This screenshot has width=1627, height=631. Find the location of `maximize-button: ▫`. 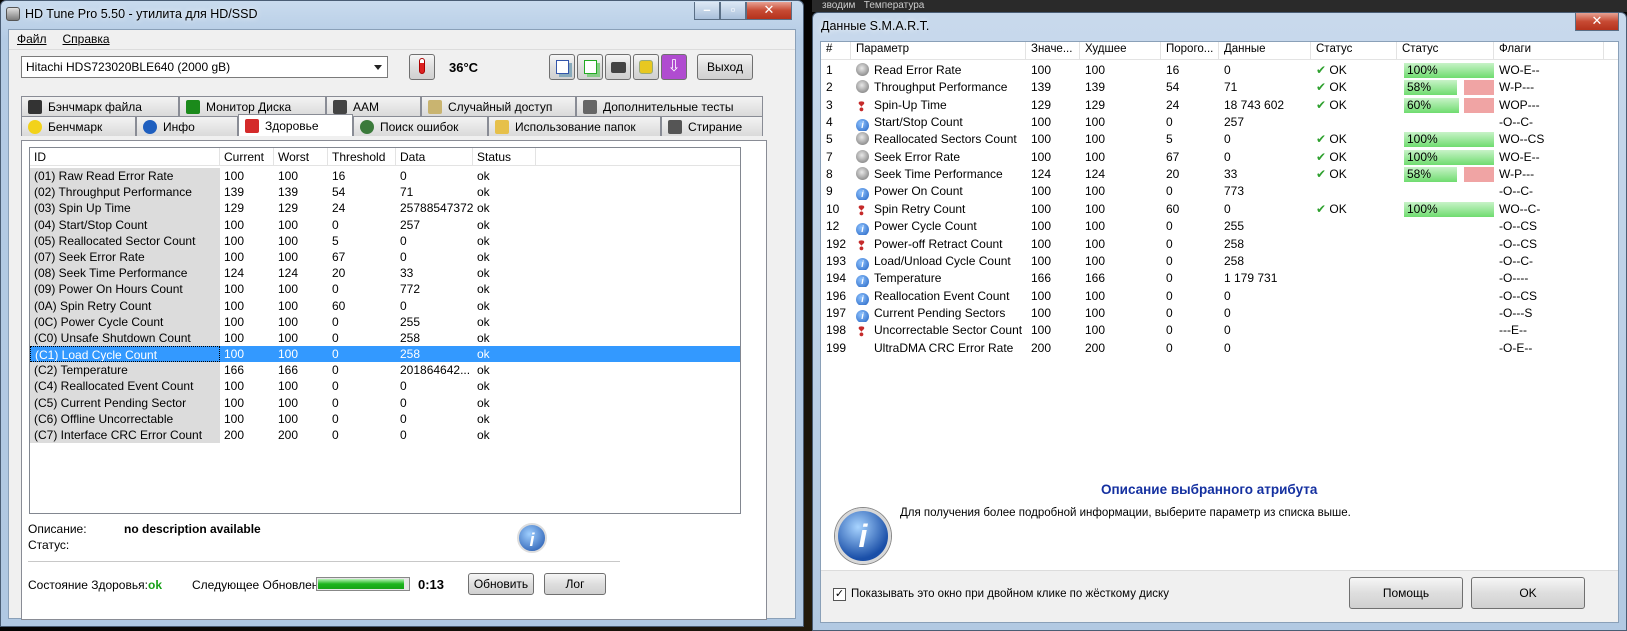

maximize-button: ▫ is located at coordinates (733, 11).